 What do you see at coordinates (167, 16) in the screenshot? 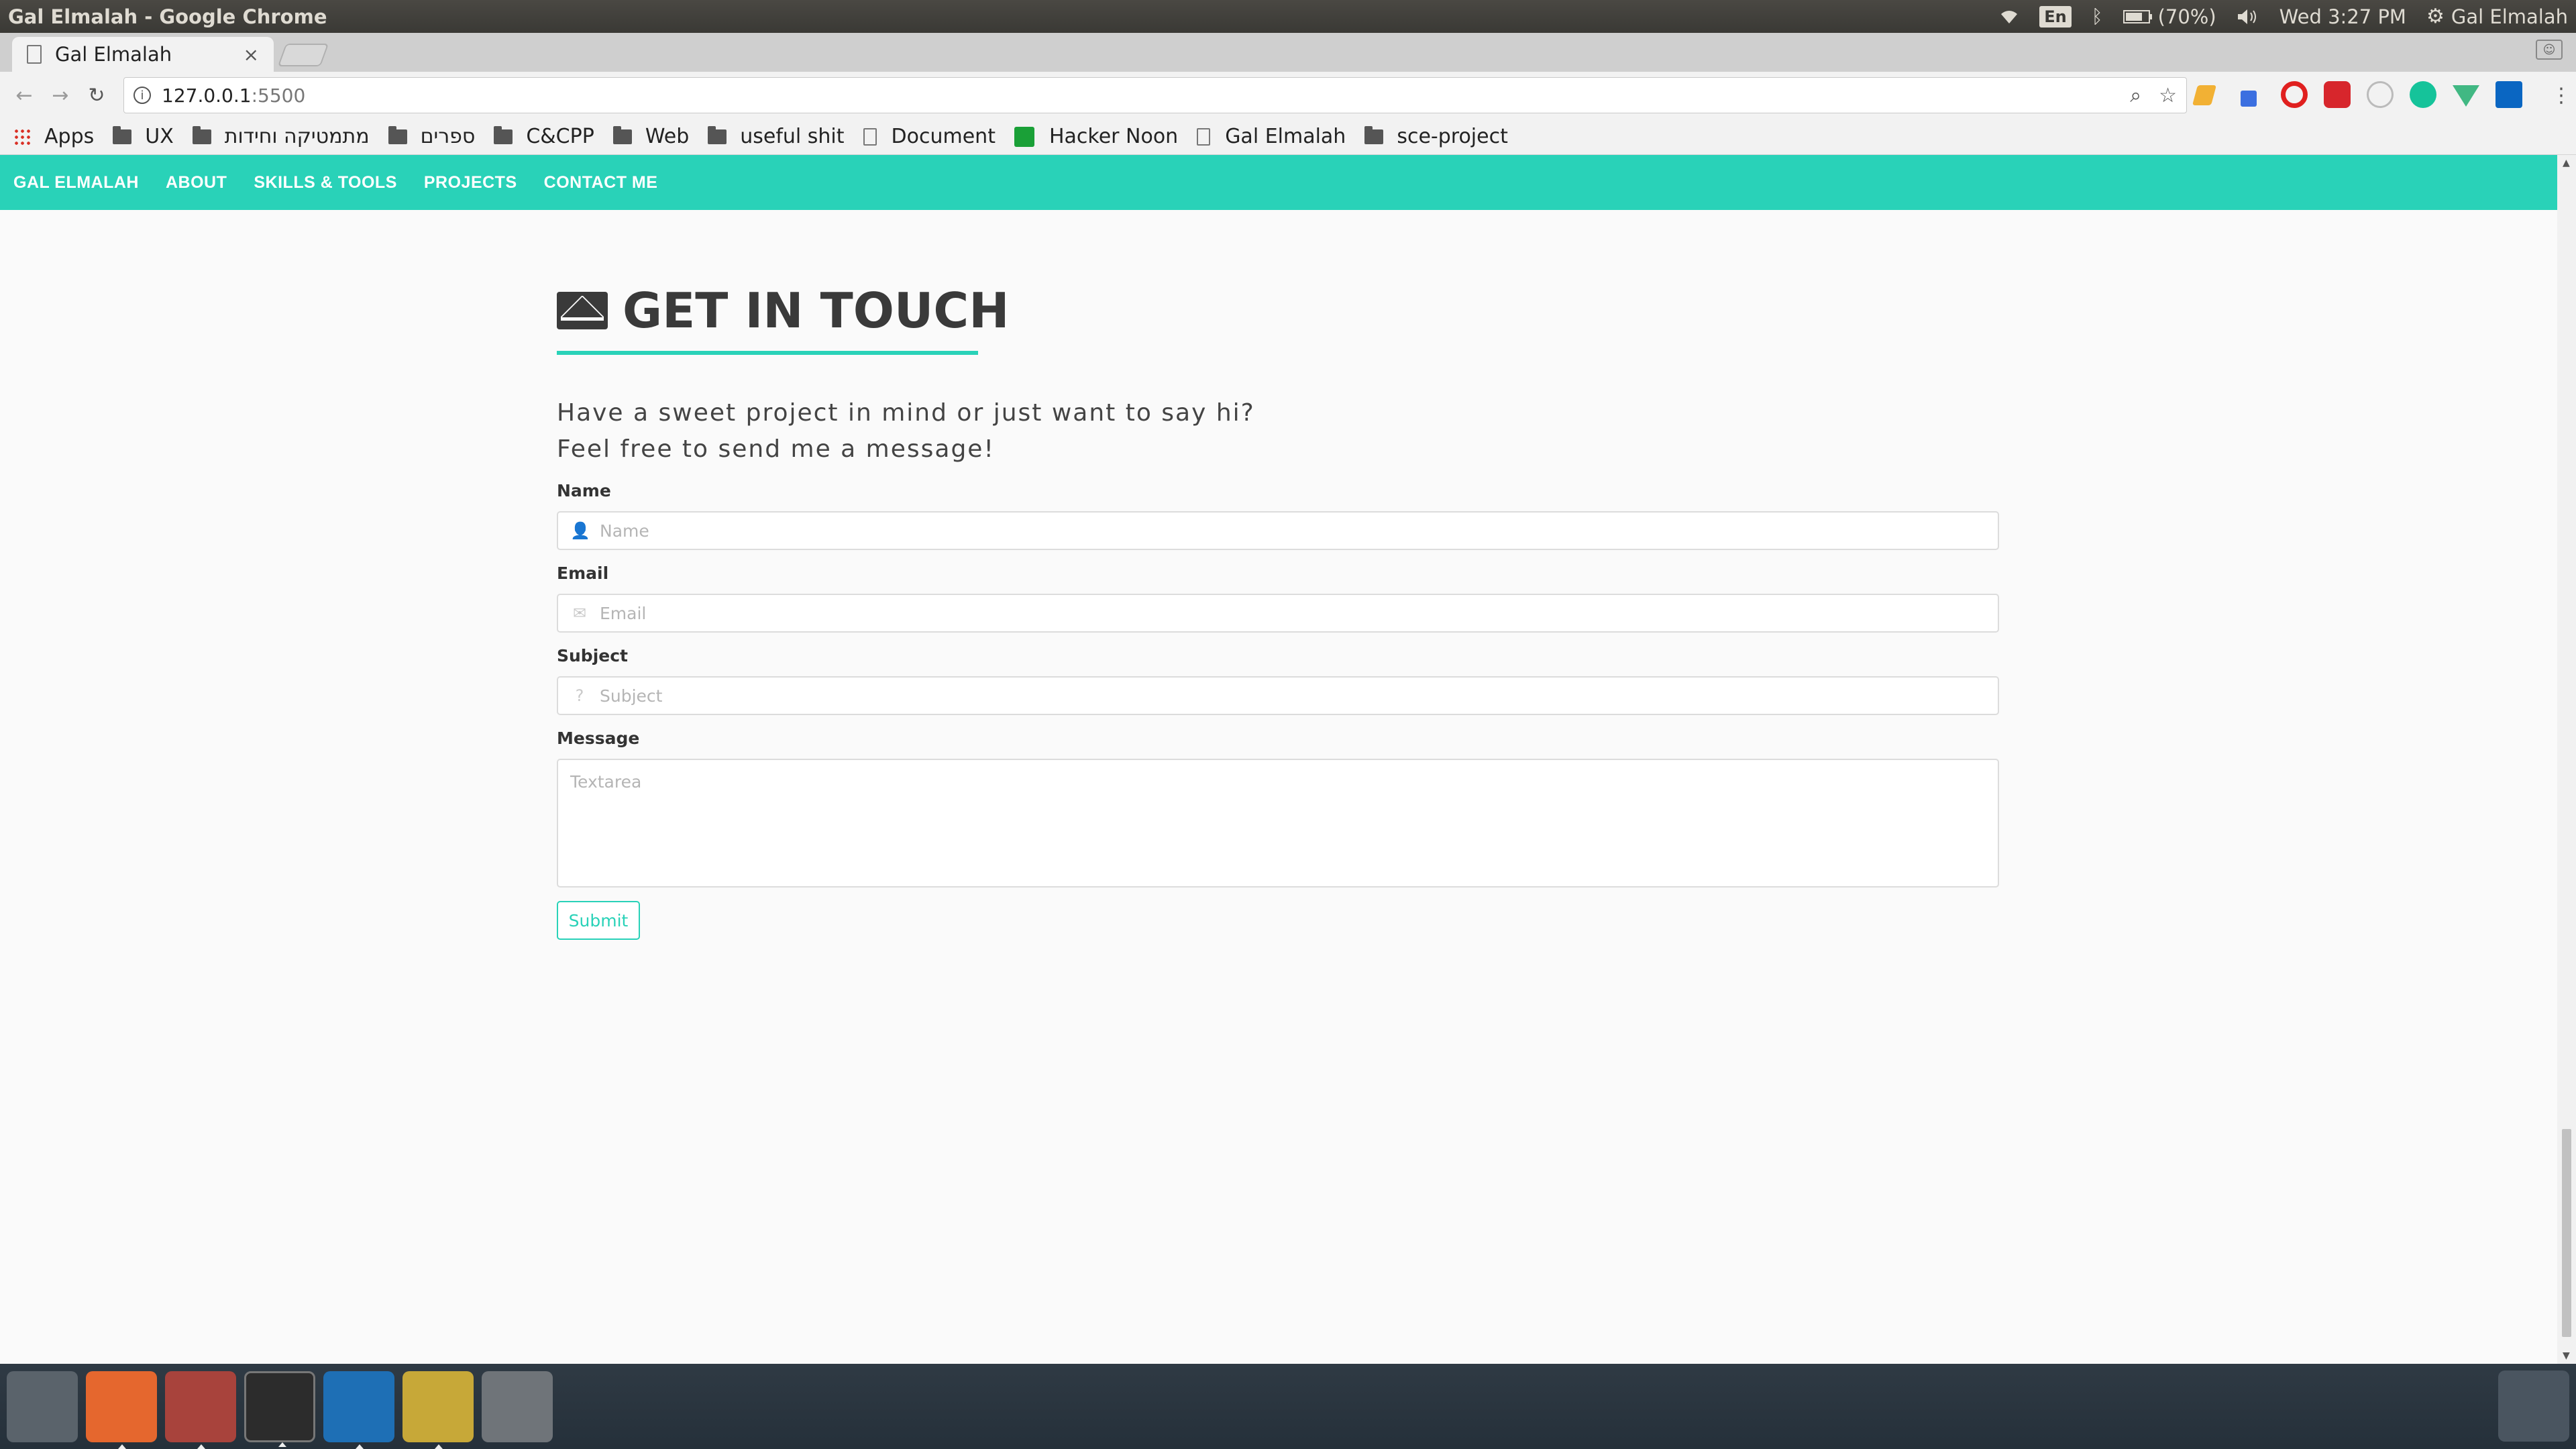
I see `window-title: Gal Elmalah - Google Chrome` at bounding box center [167, 16].